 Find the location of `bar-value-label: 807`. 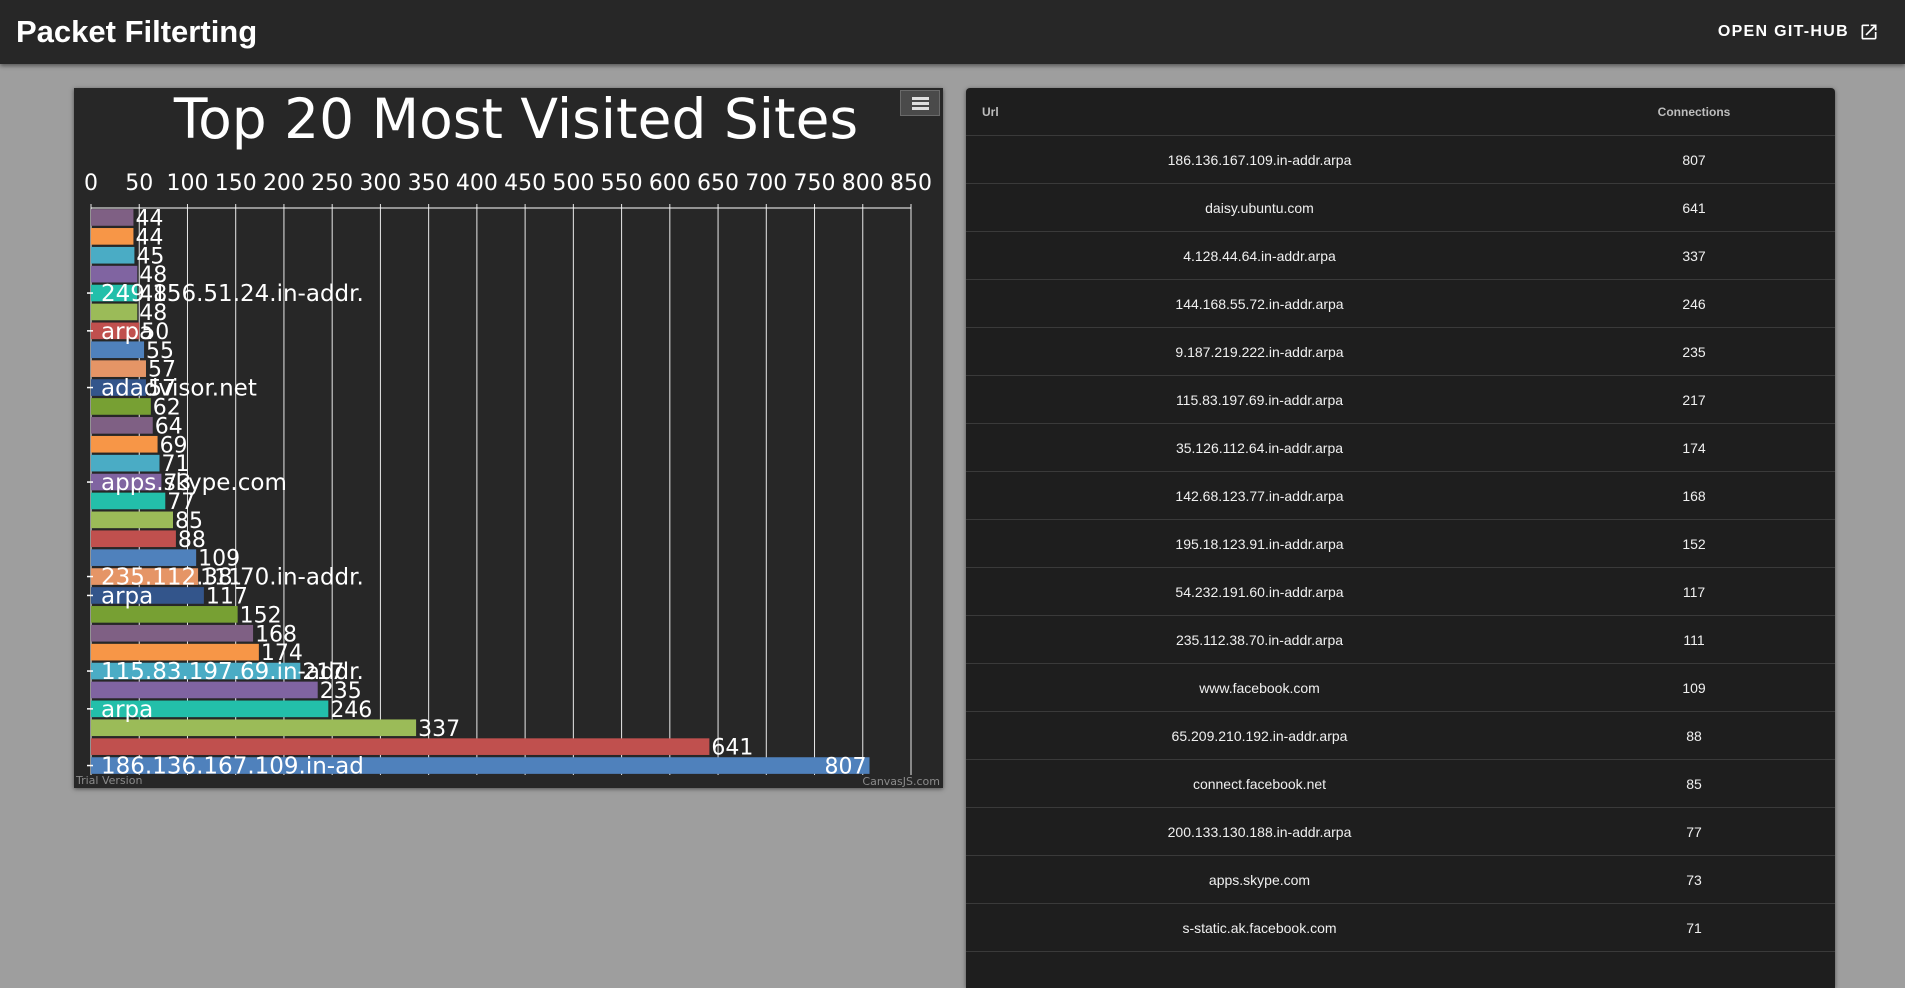

bar-value-label: 807 is located at coordinates (846, 767).